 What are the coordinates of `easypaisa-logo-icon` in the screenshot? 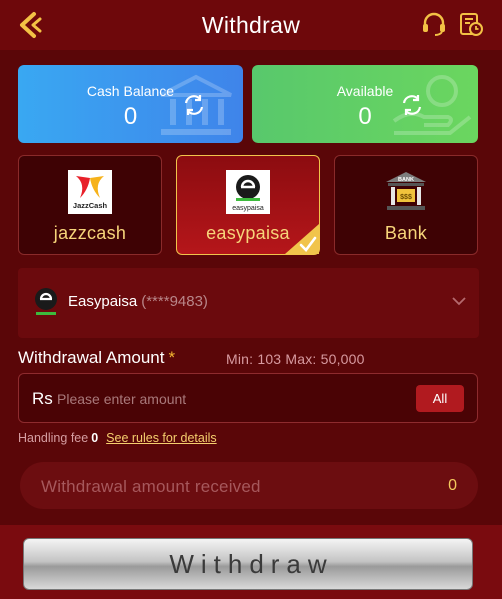 It's located at (46, 301).